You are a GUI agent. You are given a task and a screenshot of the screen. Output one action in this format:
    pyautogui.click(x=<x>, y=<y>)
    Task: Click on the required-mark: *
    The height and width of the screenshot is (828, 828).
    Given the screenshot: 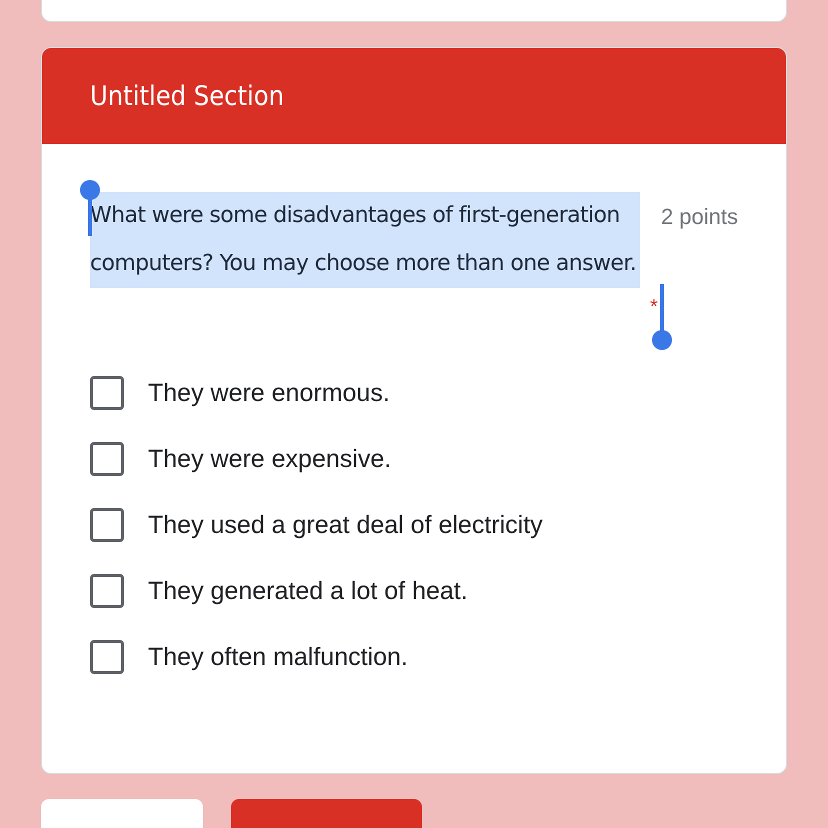 What is the action you would take?
    pyautogui.click(x=654, y=307)
    